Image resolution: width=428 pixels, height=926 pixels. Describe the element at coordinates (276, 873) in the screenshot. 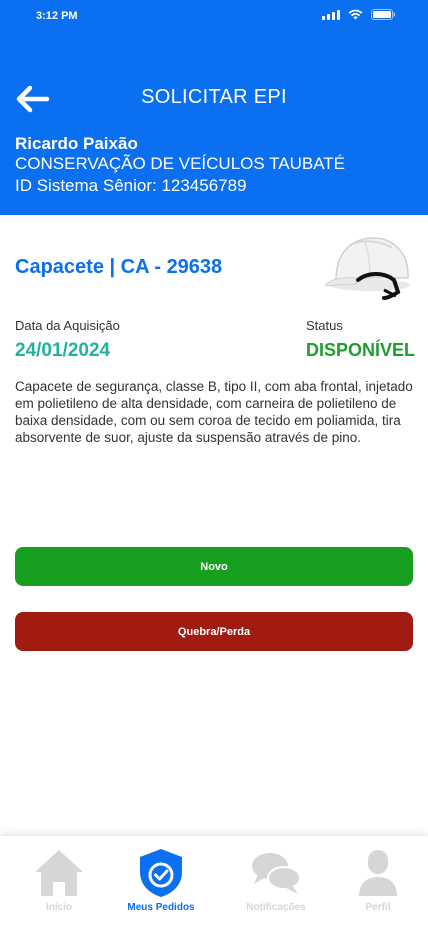

I see `chat-bubbles-icon` at that location.